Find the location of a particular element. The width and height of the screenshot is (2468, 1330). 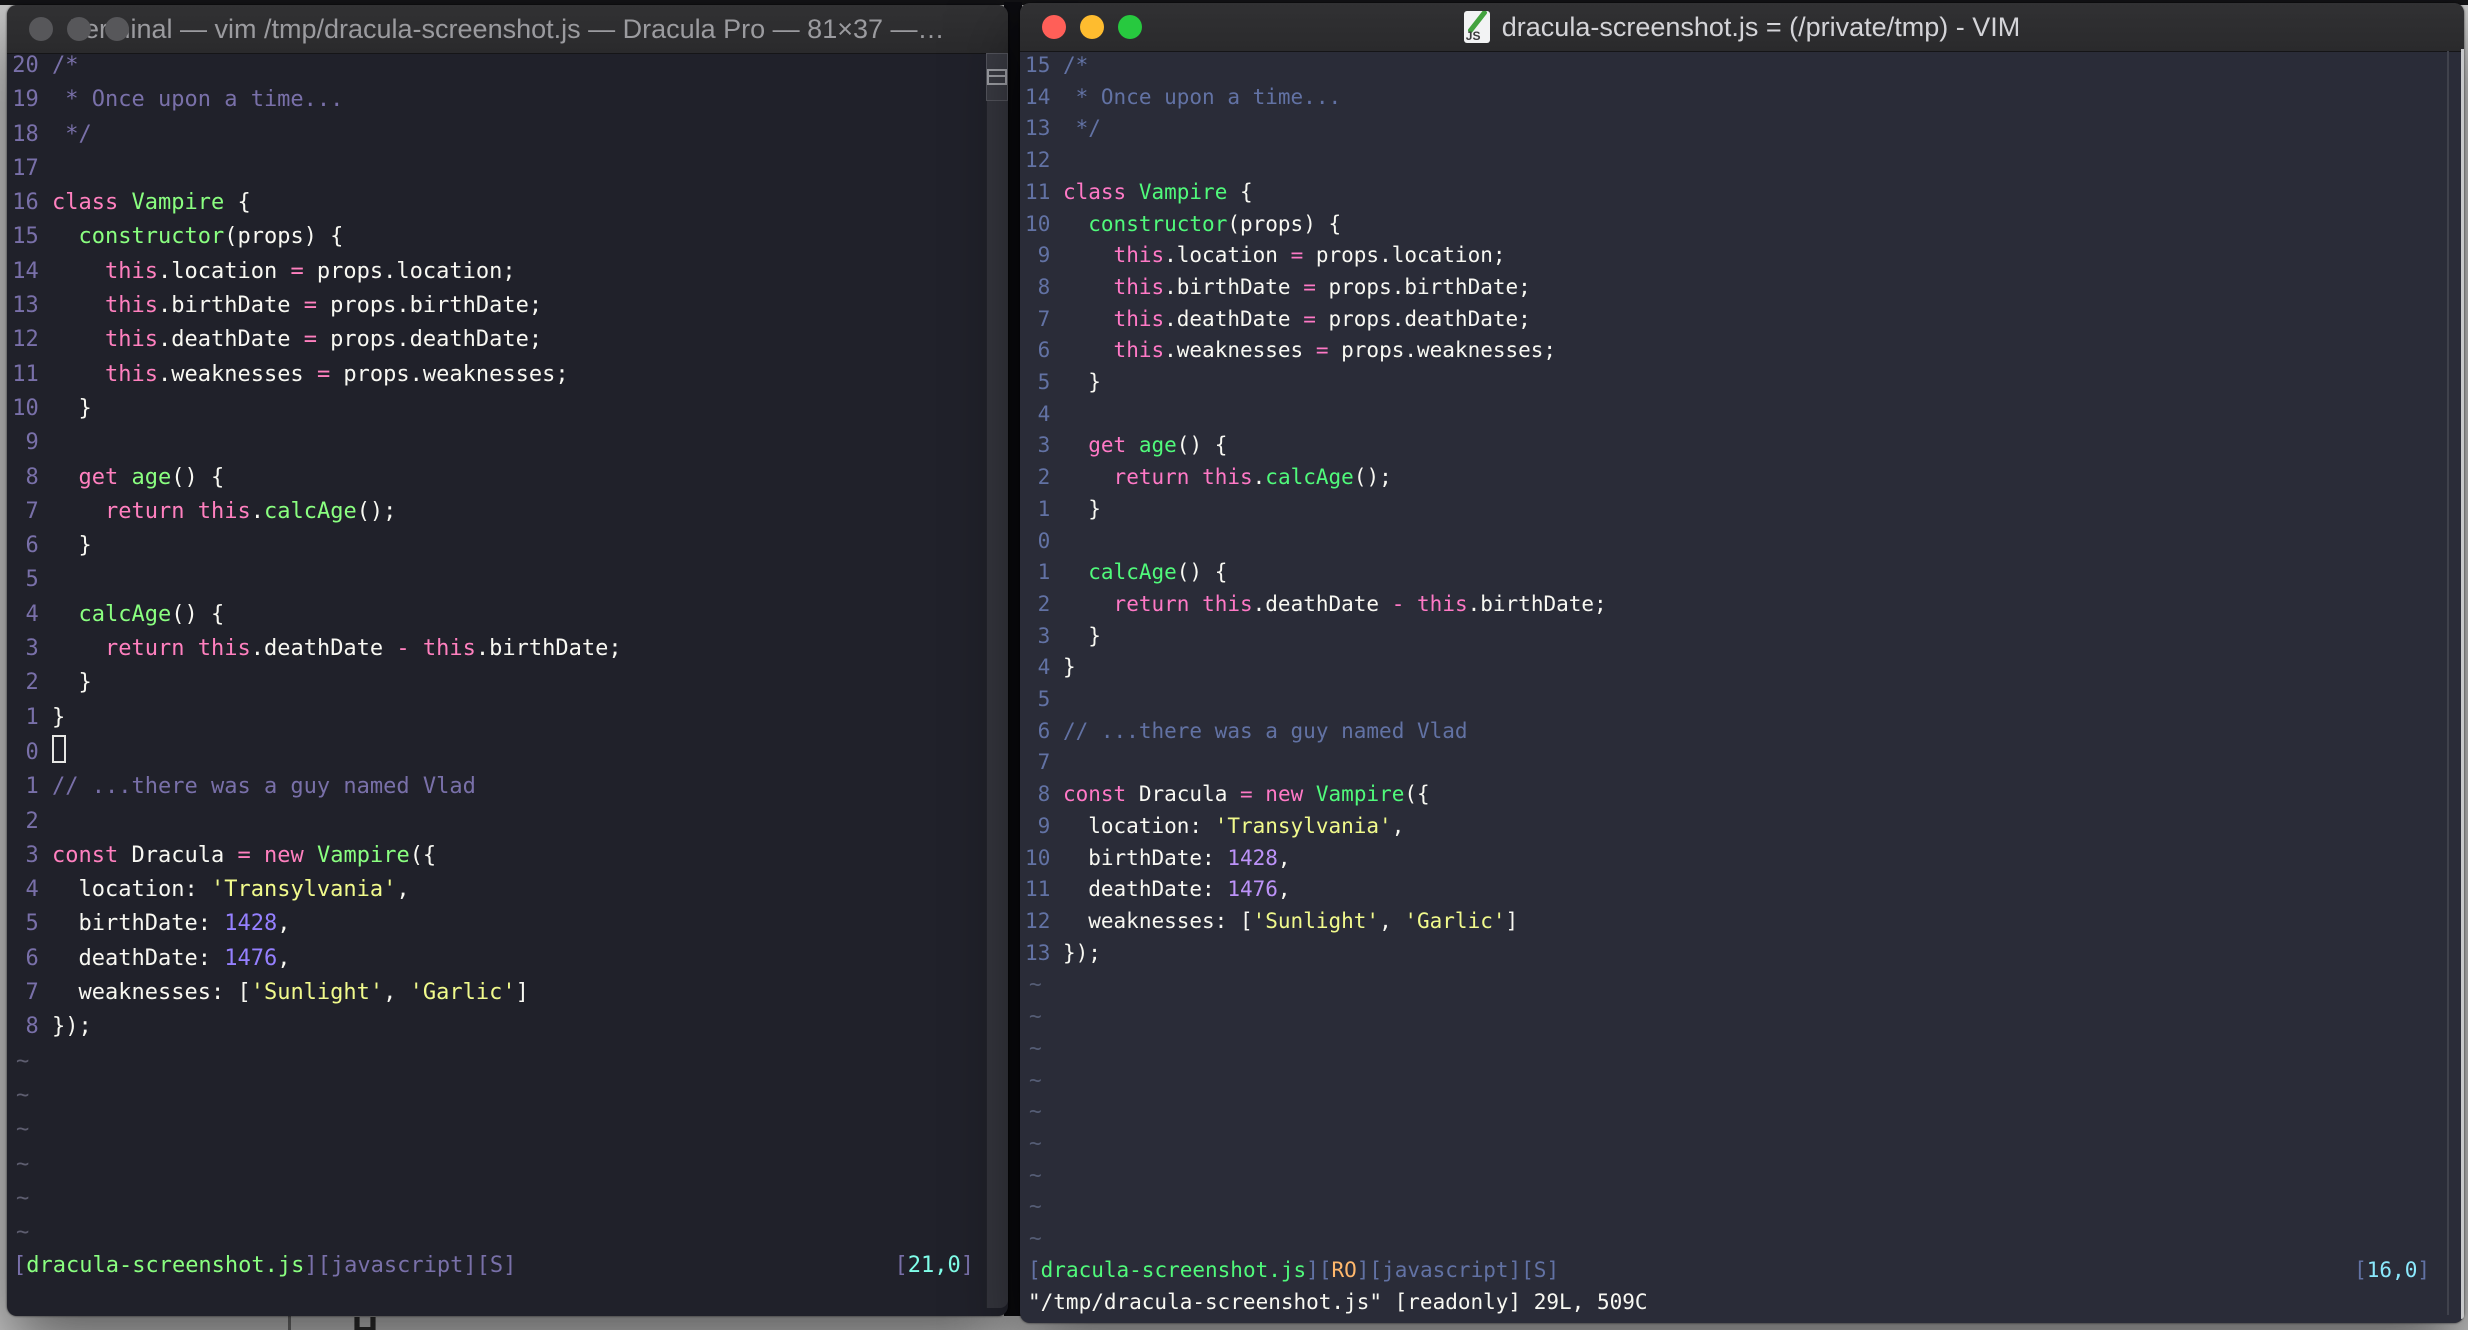

code-line: 6// ...there was a guy named Vlad is located at coordinates (1730, 732).